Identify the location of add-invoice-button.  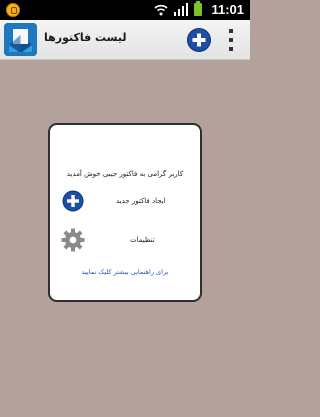
(199, 40).